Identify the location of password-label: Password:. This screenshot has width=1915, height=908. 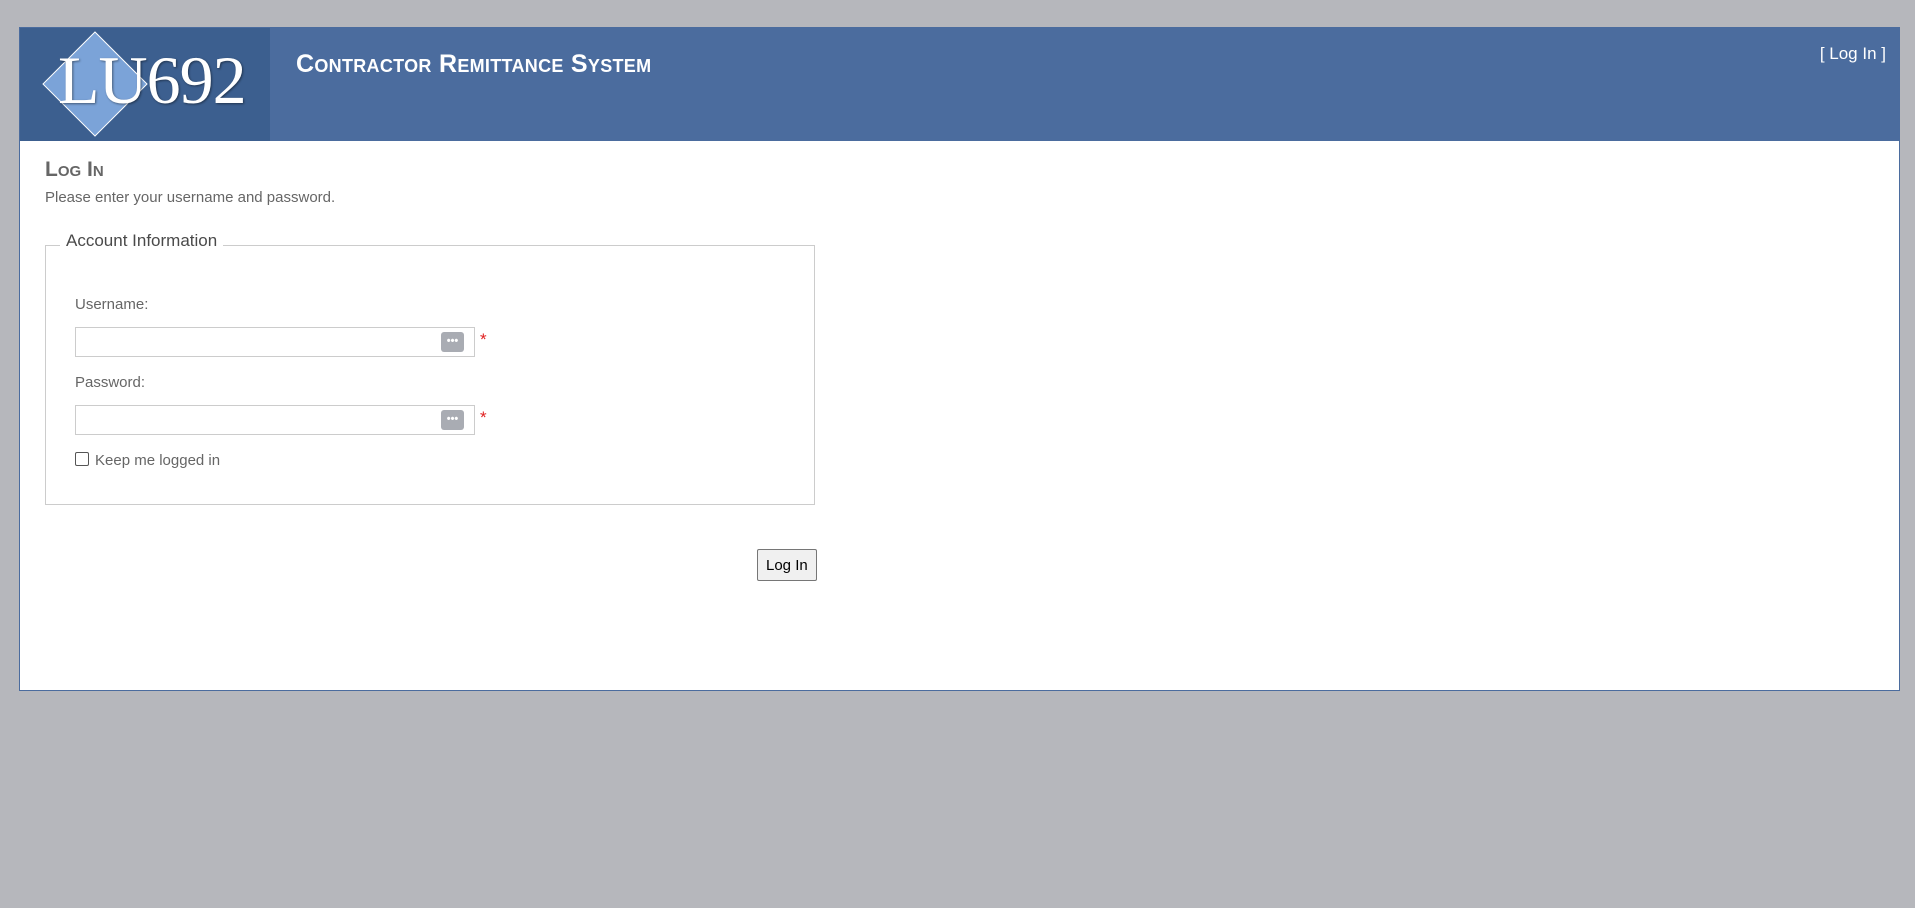
(110, 382).